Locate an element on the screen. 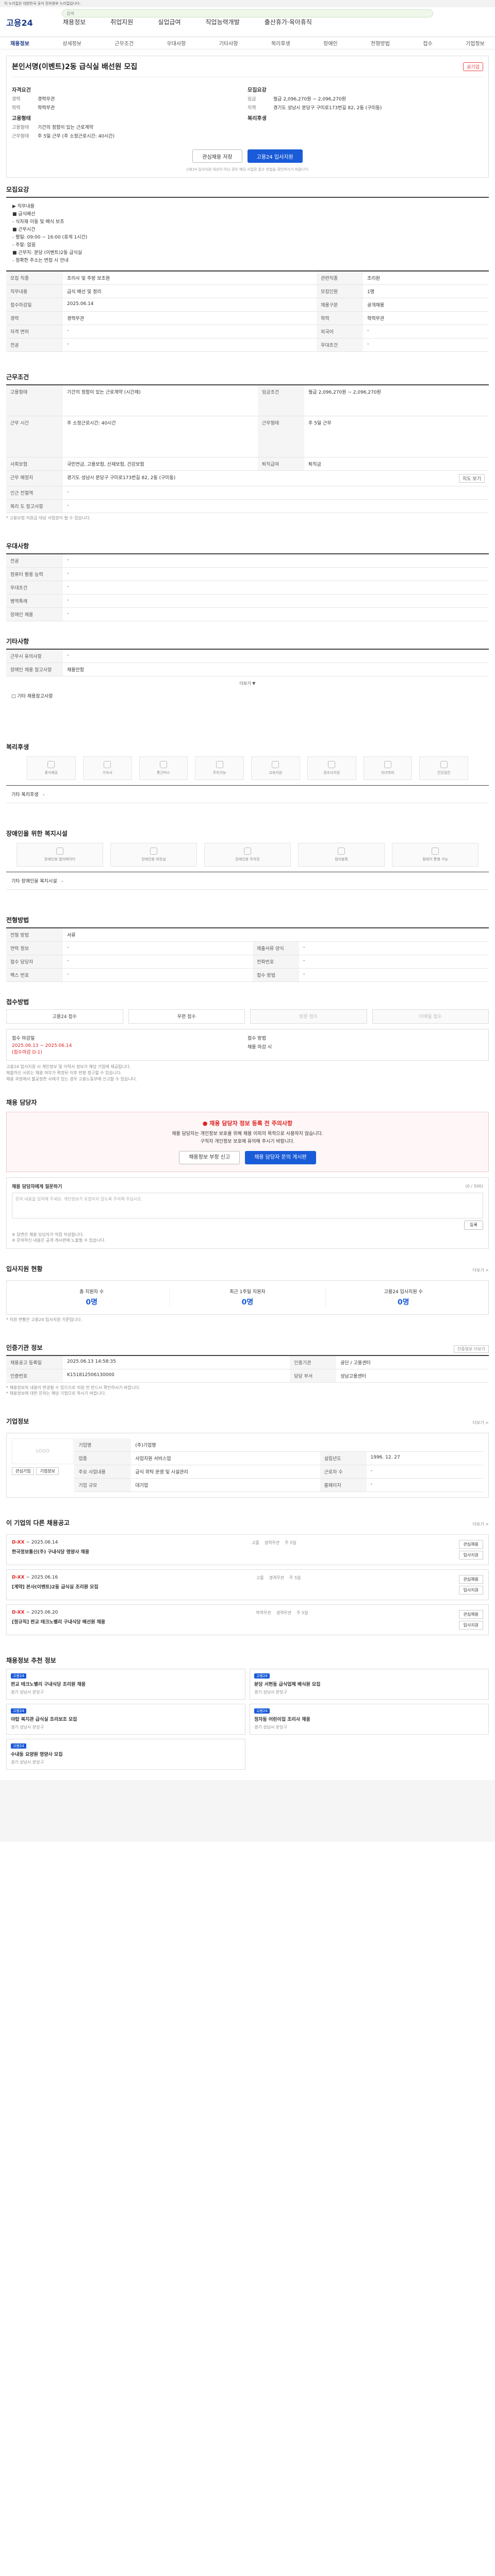 Image resolution: width=495 pixels, height=2576 pixels. th: 연락 정보 is located at coordinates (34, 948).